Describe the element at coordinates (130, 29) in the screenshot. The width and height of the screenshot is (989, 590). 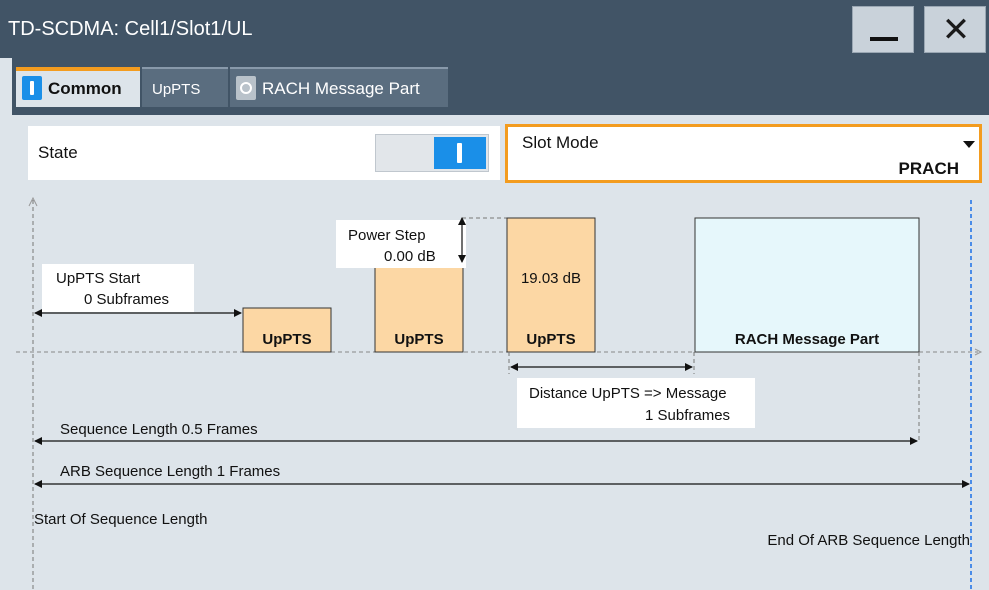
I see `window-title: TD-SCDMA: Cell1/Slot1/UL` at that location.